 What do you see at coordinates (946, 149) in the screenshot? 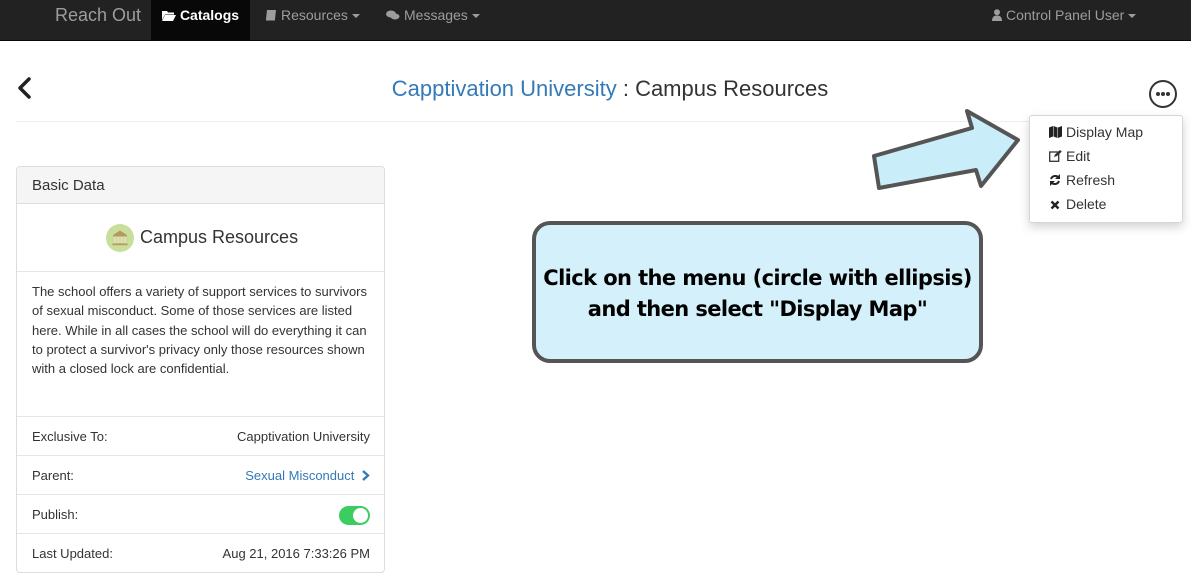
I see `arrow-annotation-icon` at bounding box center [946, 149].